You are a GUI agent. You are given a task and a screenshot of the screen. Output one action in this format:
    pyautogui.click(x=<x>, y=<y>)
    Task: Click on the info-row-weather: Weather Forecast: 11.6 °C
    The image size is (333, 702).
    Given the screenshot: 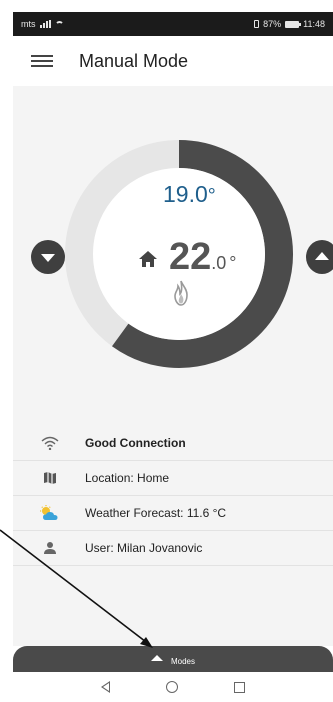 What is the action you would take?
    pyautogui.click(x=173, y=513)
    